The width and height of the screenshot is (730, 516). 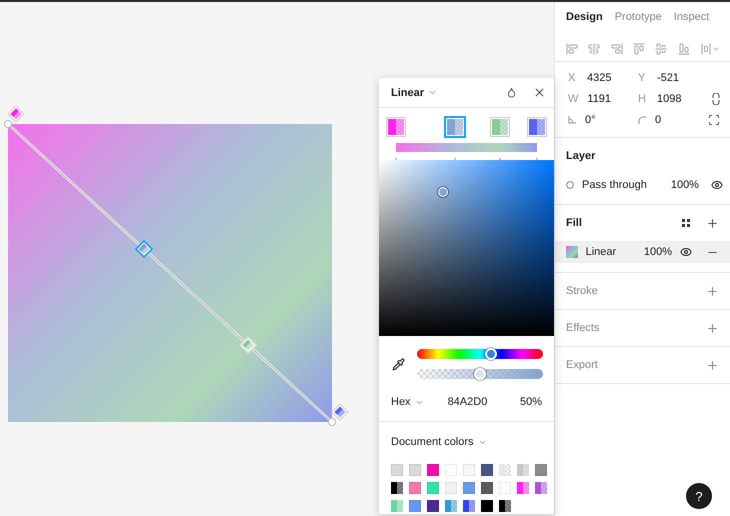 What do you see at coordinates (599, 78) in the screenshot?
I see `property-value: 4325` at bounding box center [599, 78].